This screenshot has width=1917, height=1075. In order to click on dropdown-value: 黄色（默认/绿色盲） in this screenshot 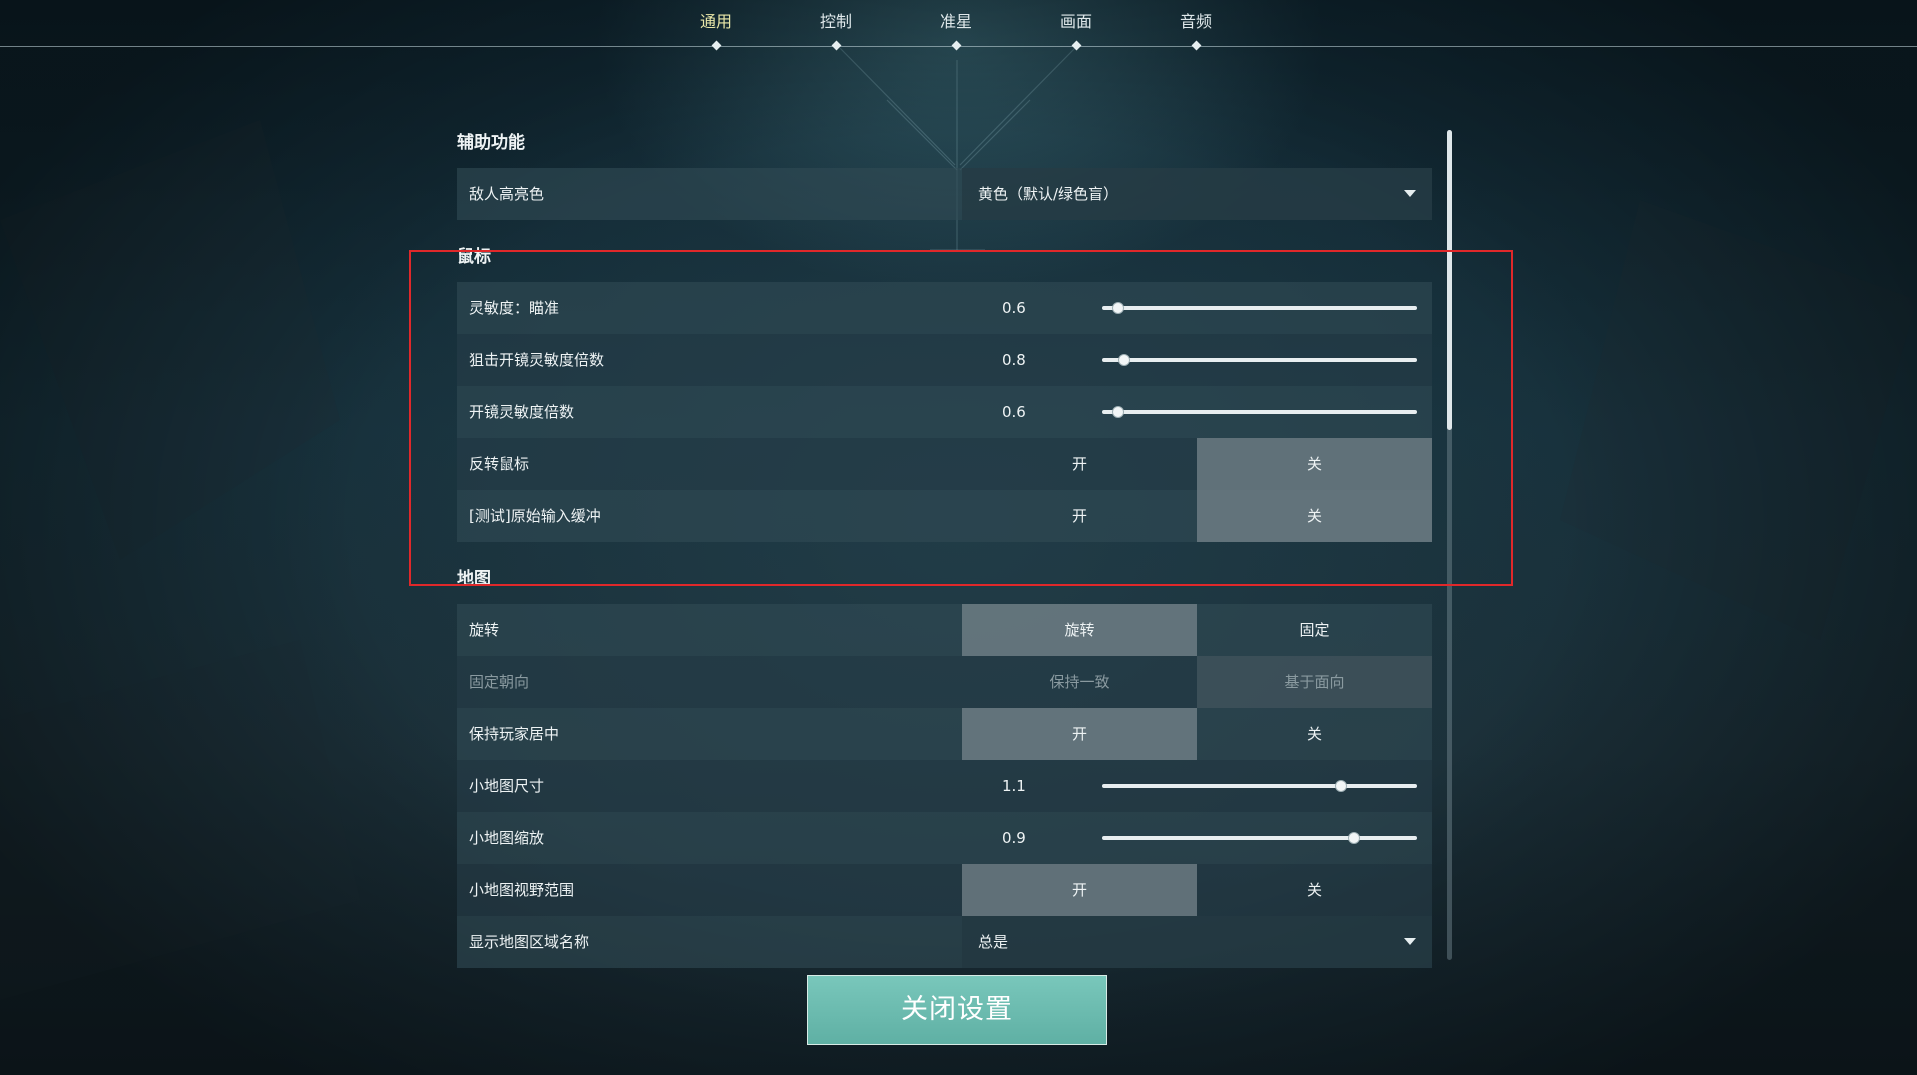, I will do `click(1048, 194)`.